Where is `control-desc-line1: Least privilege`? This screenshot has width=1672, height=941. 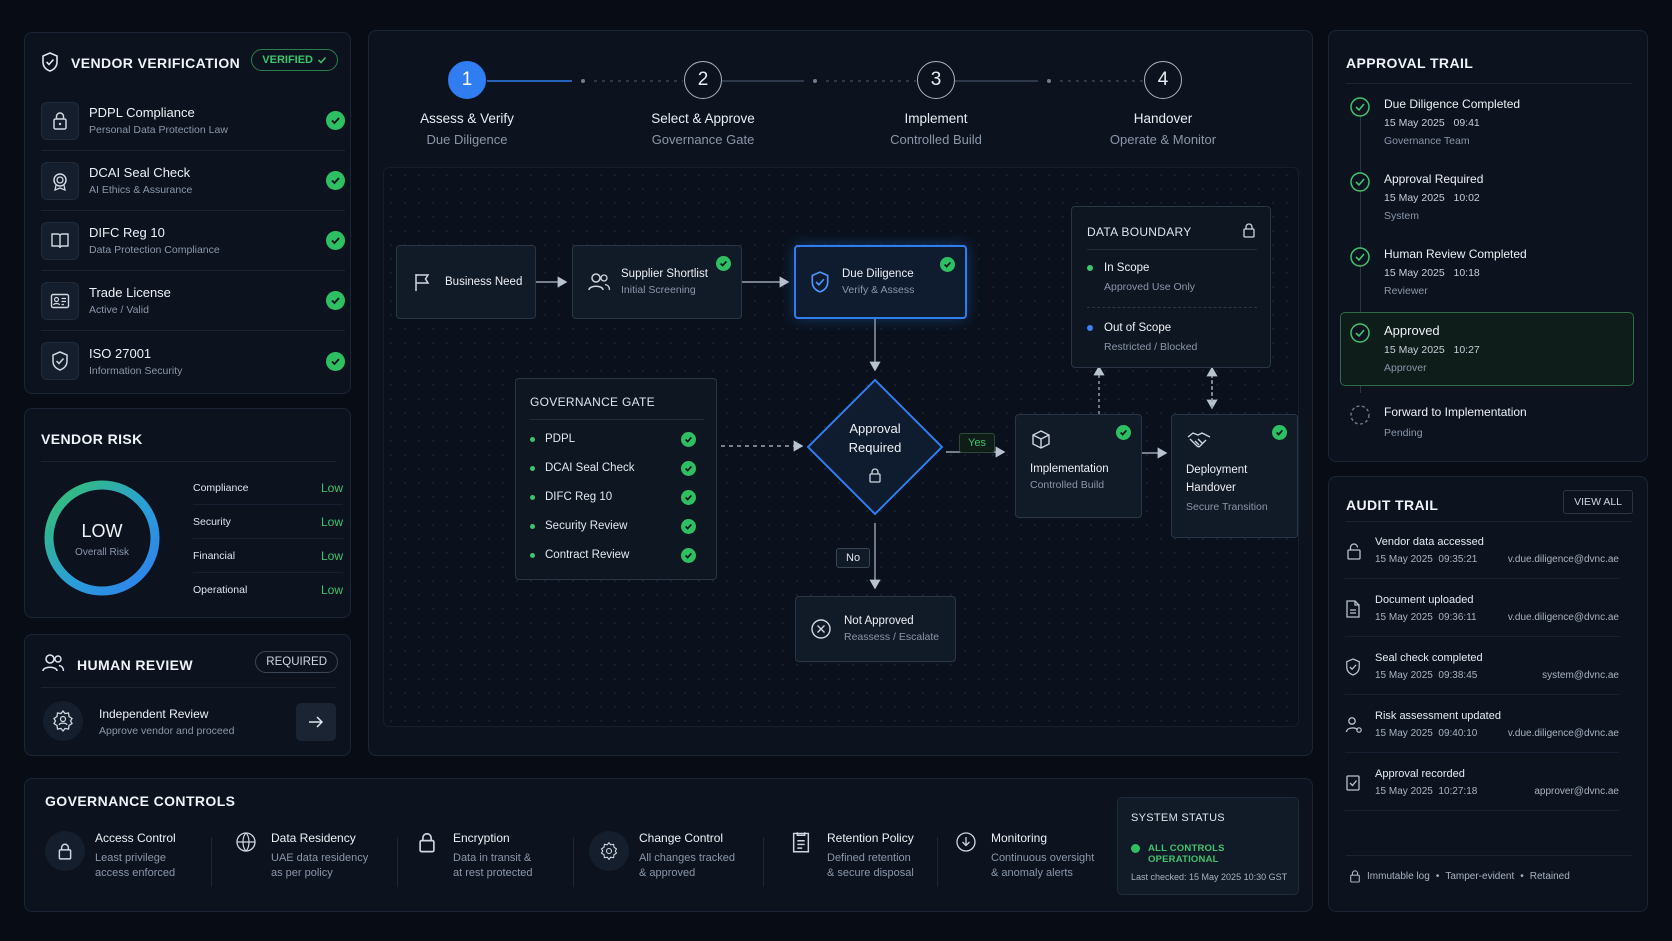
control-desc-line1: Least privilege is located at coordinates (130, 858).